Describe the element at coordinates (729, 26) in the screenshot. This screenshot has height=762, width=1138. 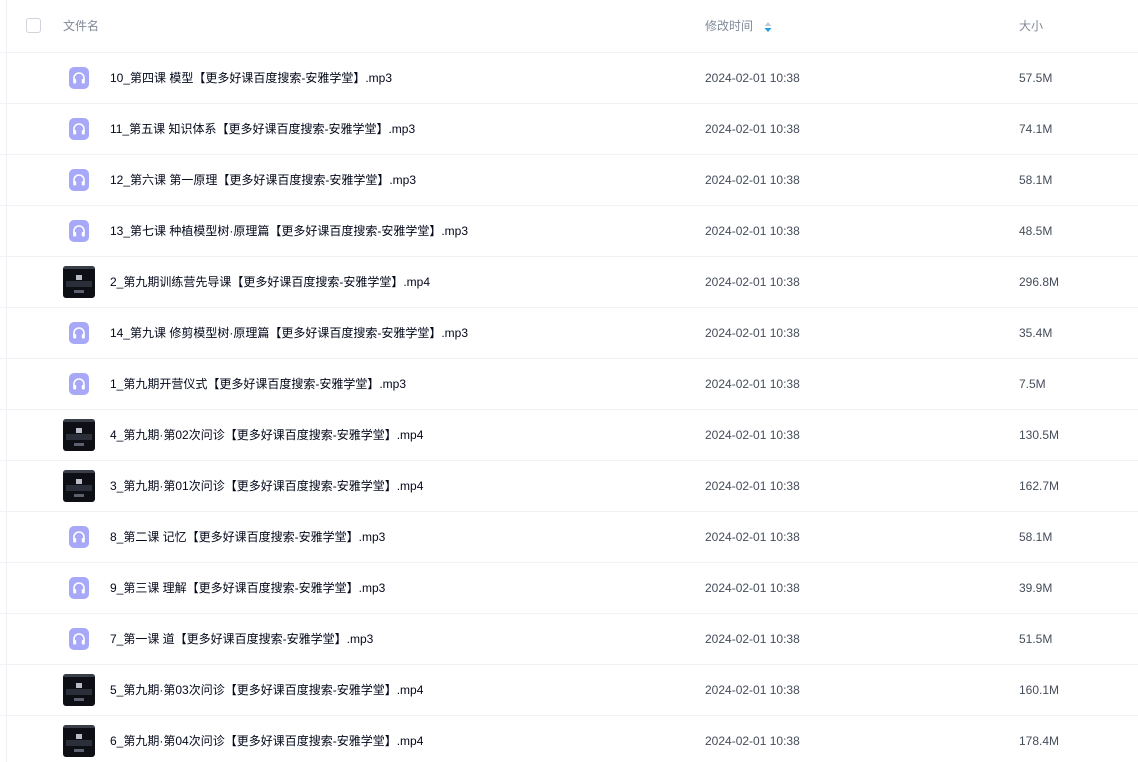
I see `column-header-modified-time: 修改时间` at that location.